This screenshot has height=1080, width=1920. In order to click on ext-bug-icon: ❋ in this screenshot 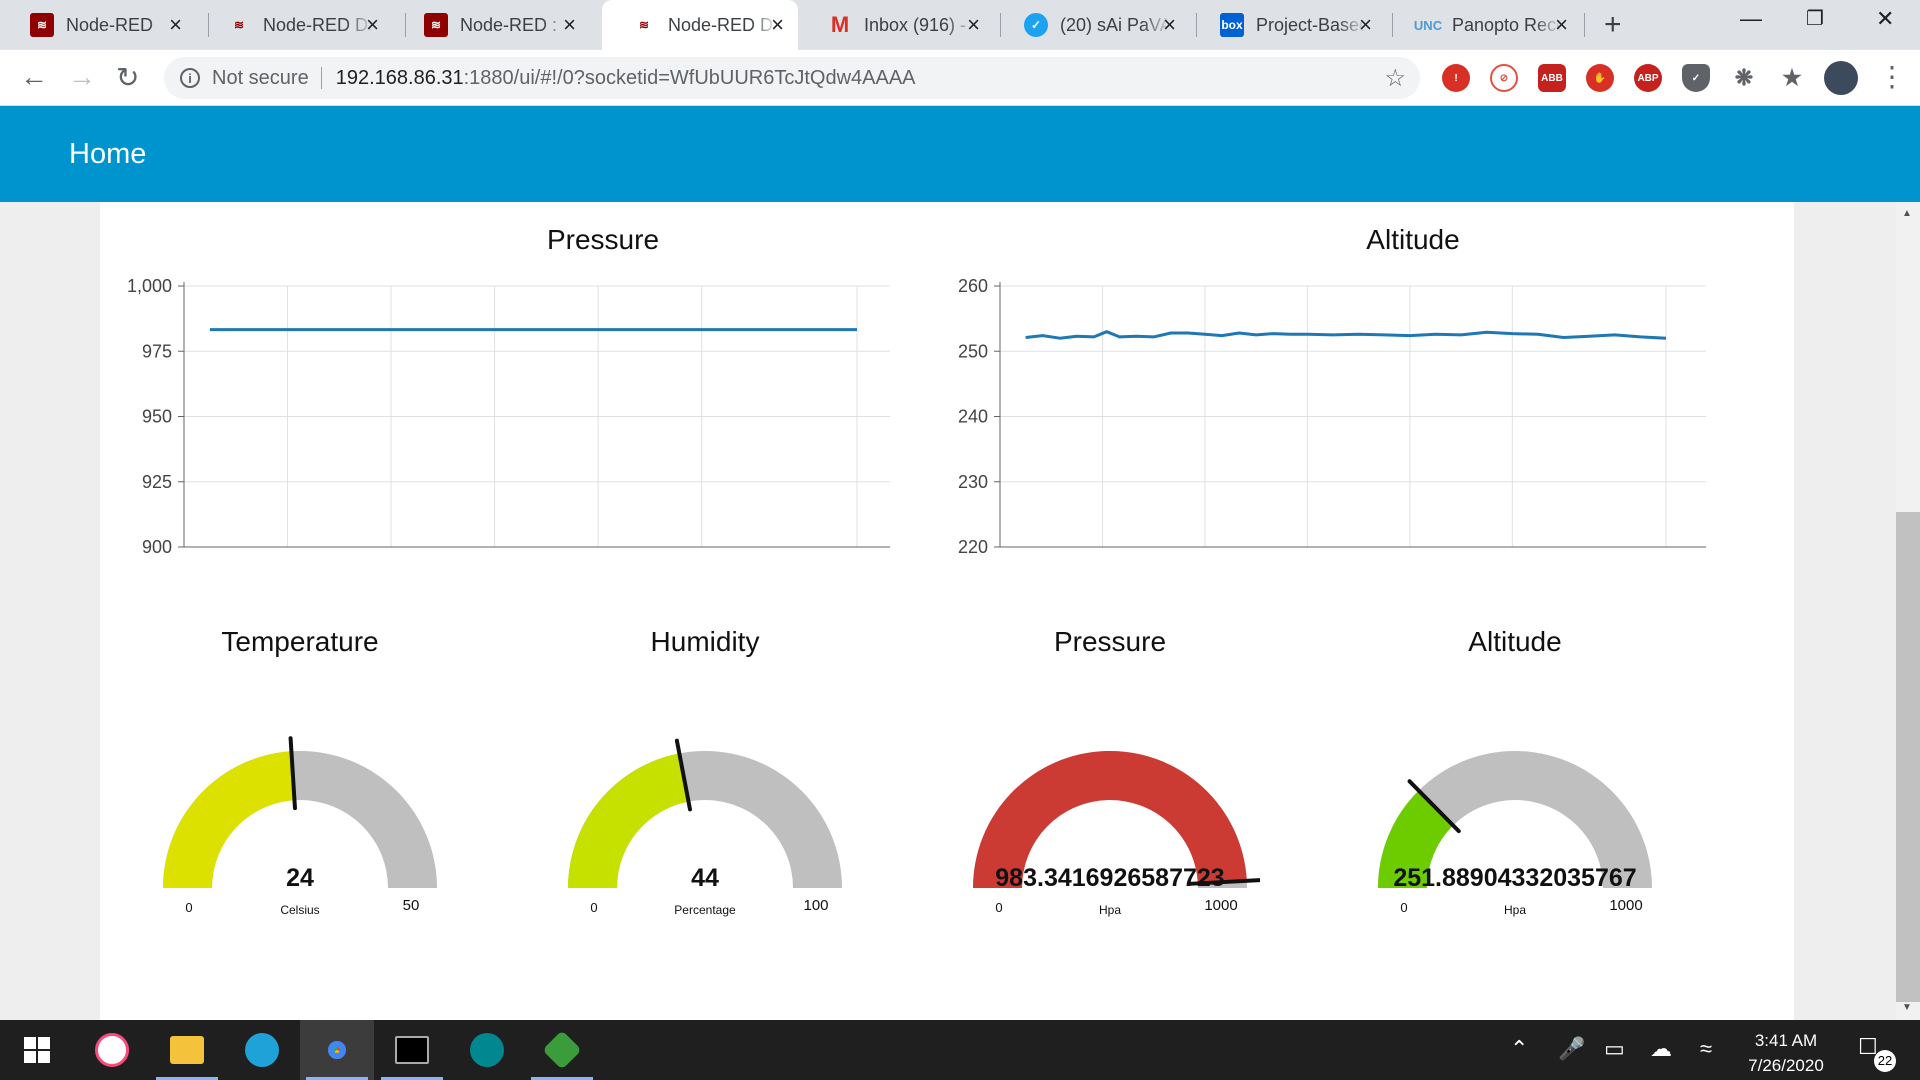, I will do `click(1744, 78)`.